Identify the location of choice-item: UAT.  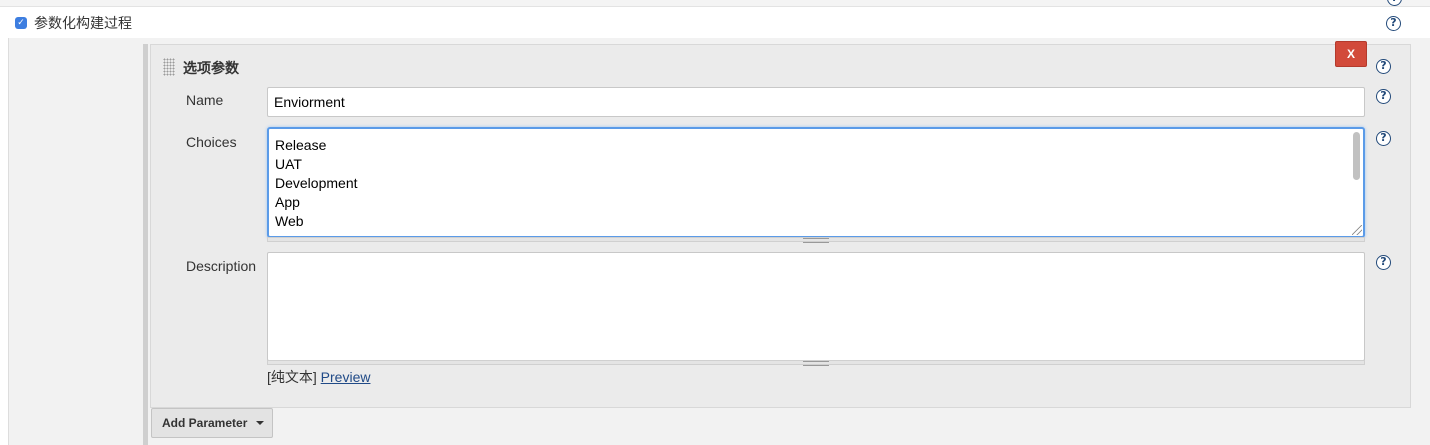
(288, 164).